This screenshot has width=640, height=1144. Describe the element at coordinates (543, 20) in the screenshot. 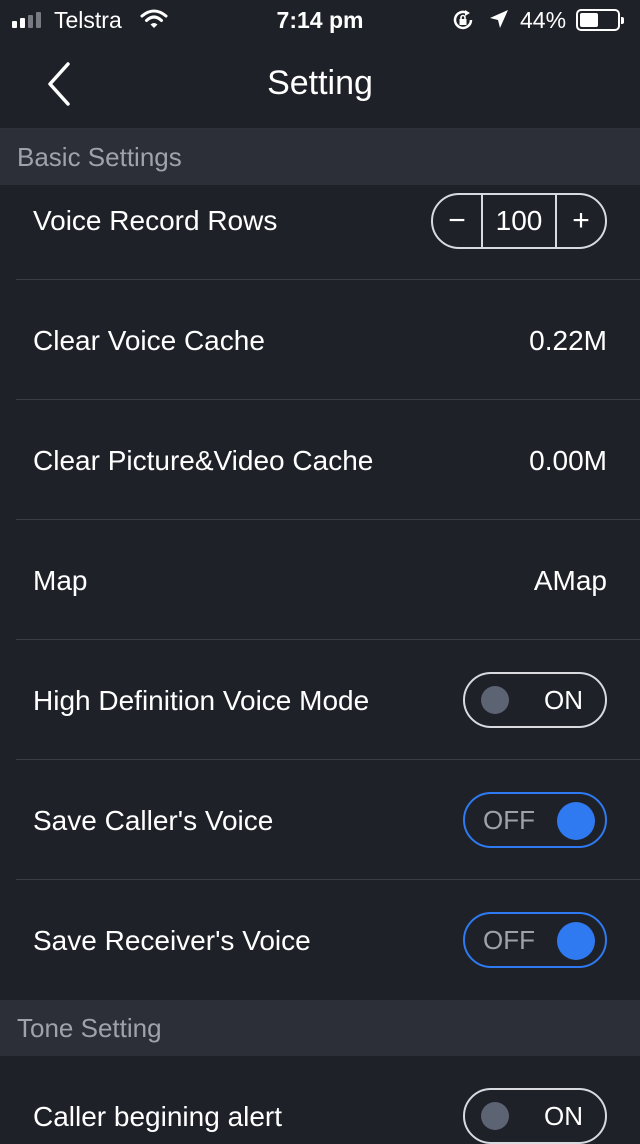

I see `battery-percent: 44%` at that location.